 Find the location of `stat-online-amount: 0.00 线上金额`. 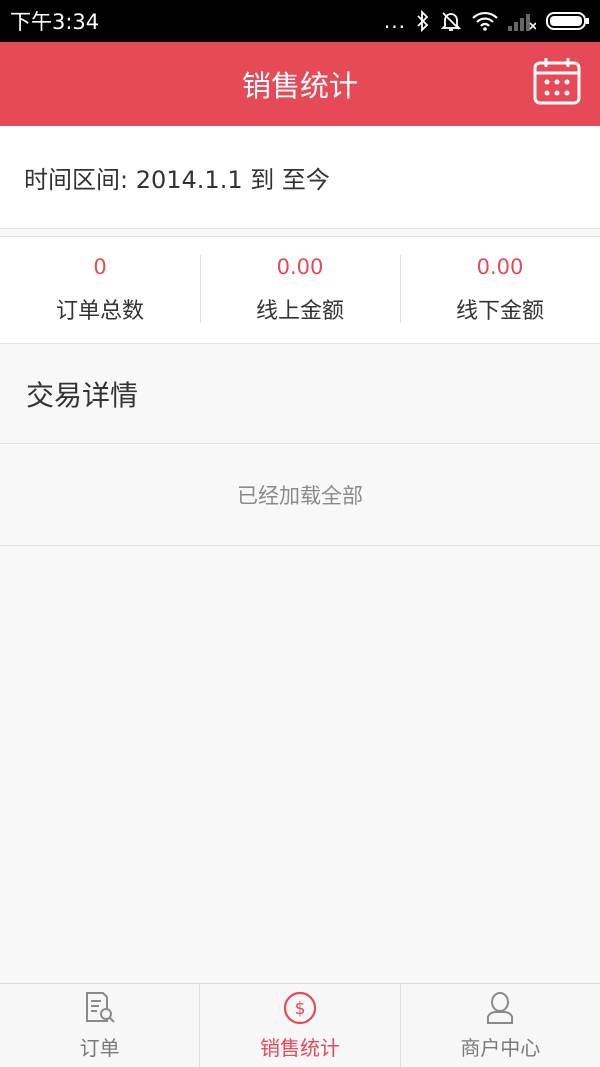

stat-online-amount: 0.00 线上金额 is located at coordinates (300, 290).